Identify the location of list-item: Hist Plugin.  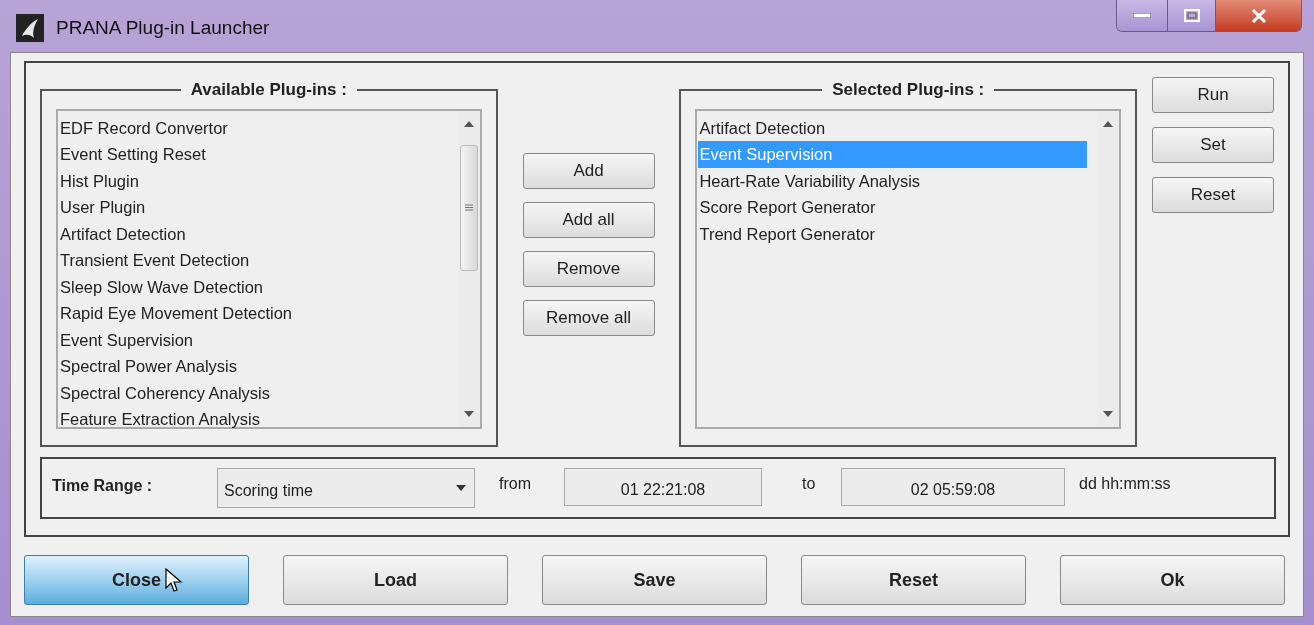
(253, 180).